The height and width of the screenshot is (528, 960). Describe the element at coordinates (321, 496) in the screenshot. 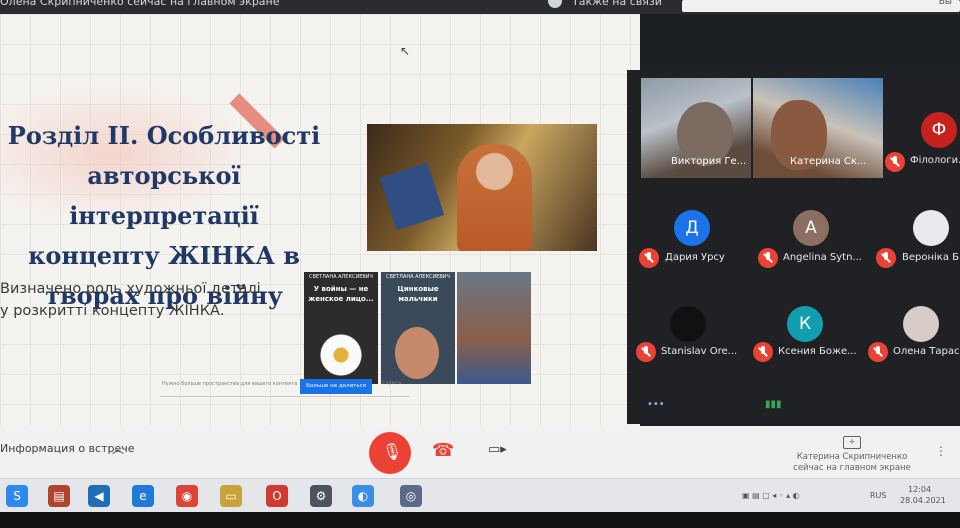

I see `settings-gear-icon: ⚙` at that location.